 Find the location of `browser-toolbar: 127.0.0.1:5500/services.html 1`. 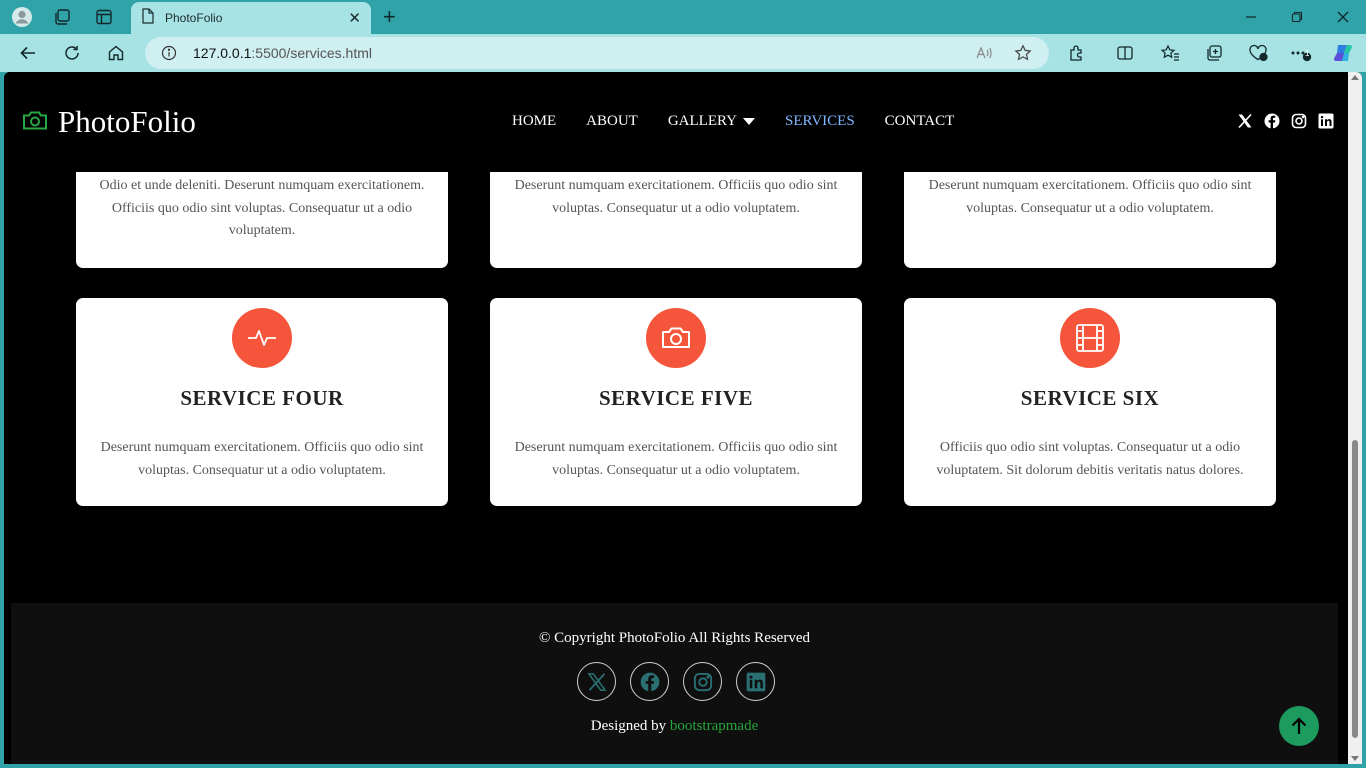

browser-toolbar: 127.0.0.1:5500/services.html 1 is located at coordinates (683, 53).